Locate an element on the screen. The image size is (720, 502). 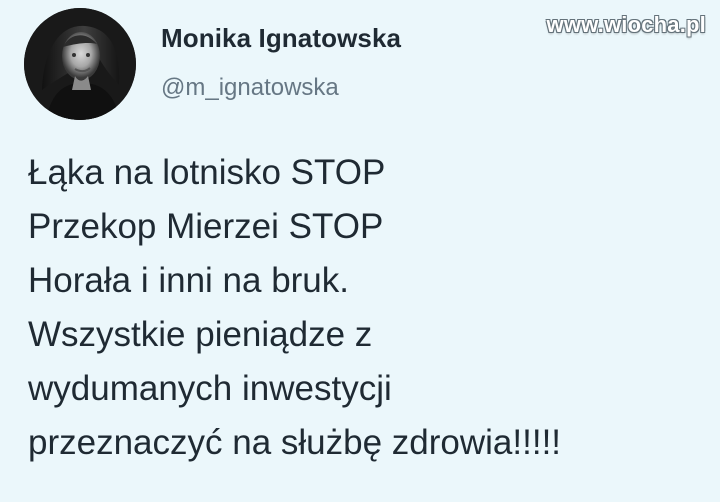
tweet-text-line: Przekop Mierzei STOP is located at coordinates (206, 226).